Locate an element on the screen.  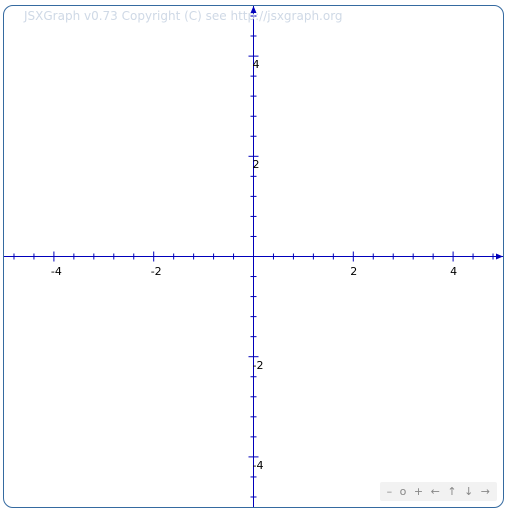
x-tick-label: -4 is located at coordinates (56, 271).